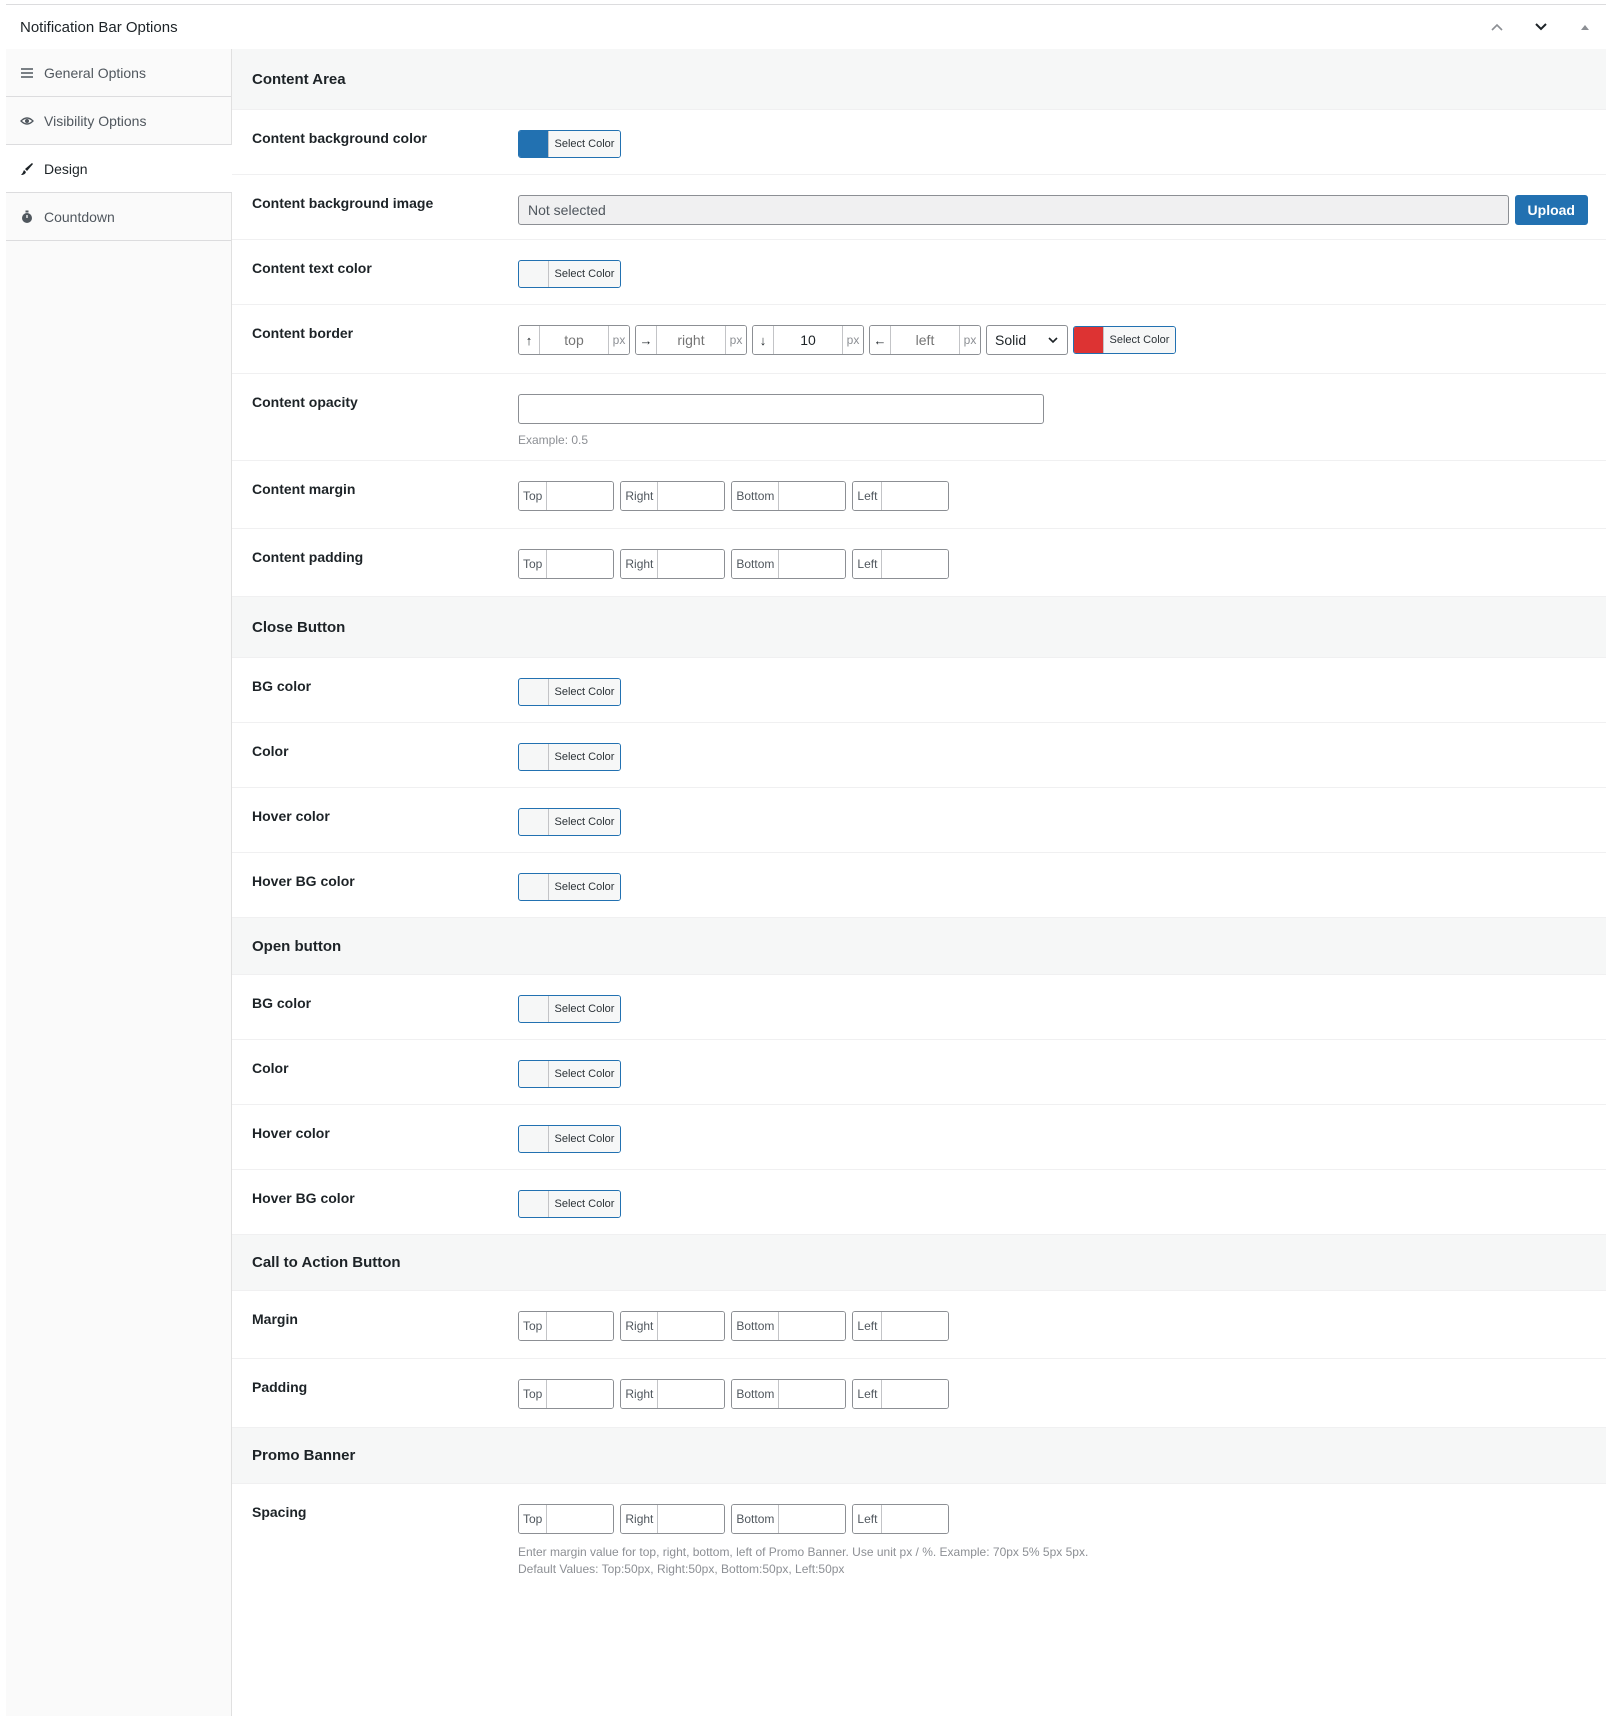  Describe the element at coordinates (691, 564) in the screenshot. I see `padding-right-input` at that location.